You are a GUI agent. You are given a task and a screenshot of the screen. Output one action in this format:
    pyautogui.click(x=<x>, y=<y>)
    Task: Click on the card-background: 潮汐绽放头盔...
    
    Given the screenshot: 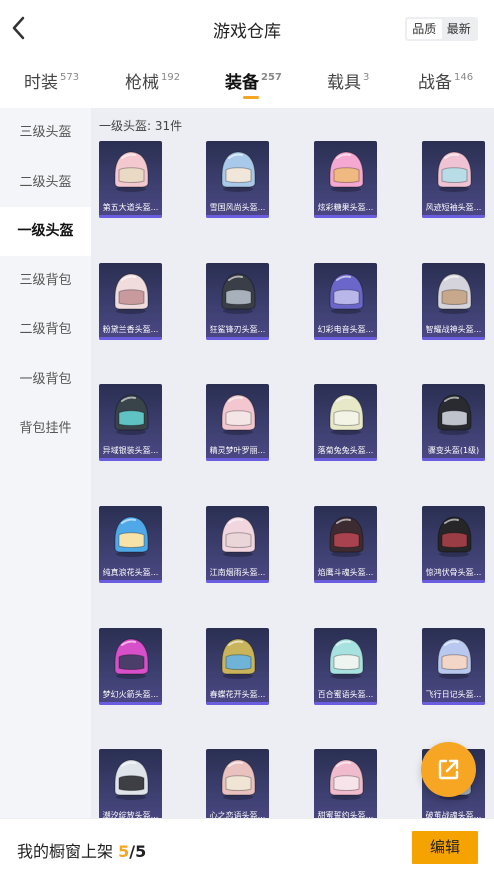 What is the action you would take?
    pyautogui.click(x=130, y=783)
    